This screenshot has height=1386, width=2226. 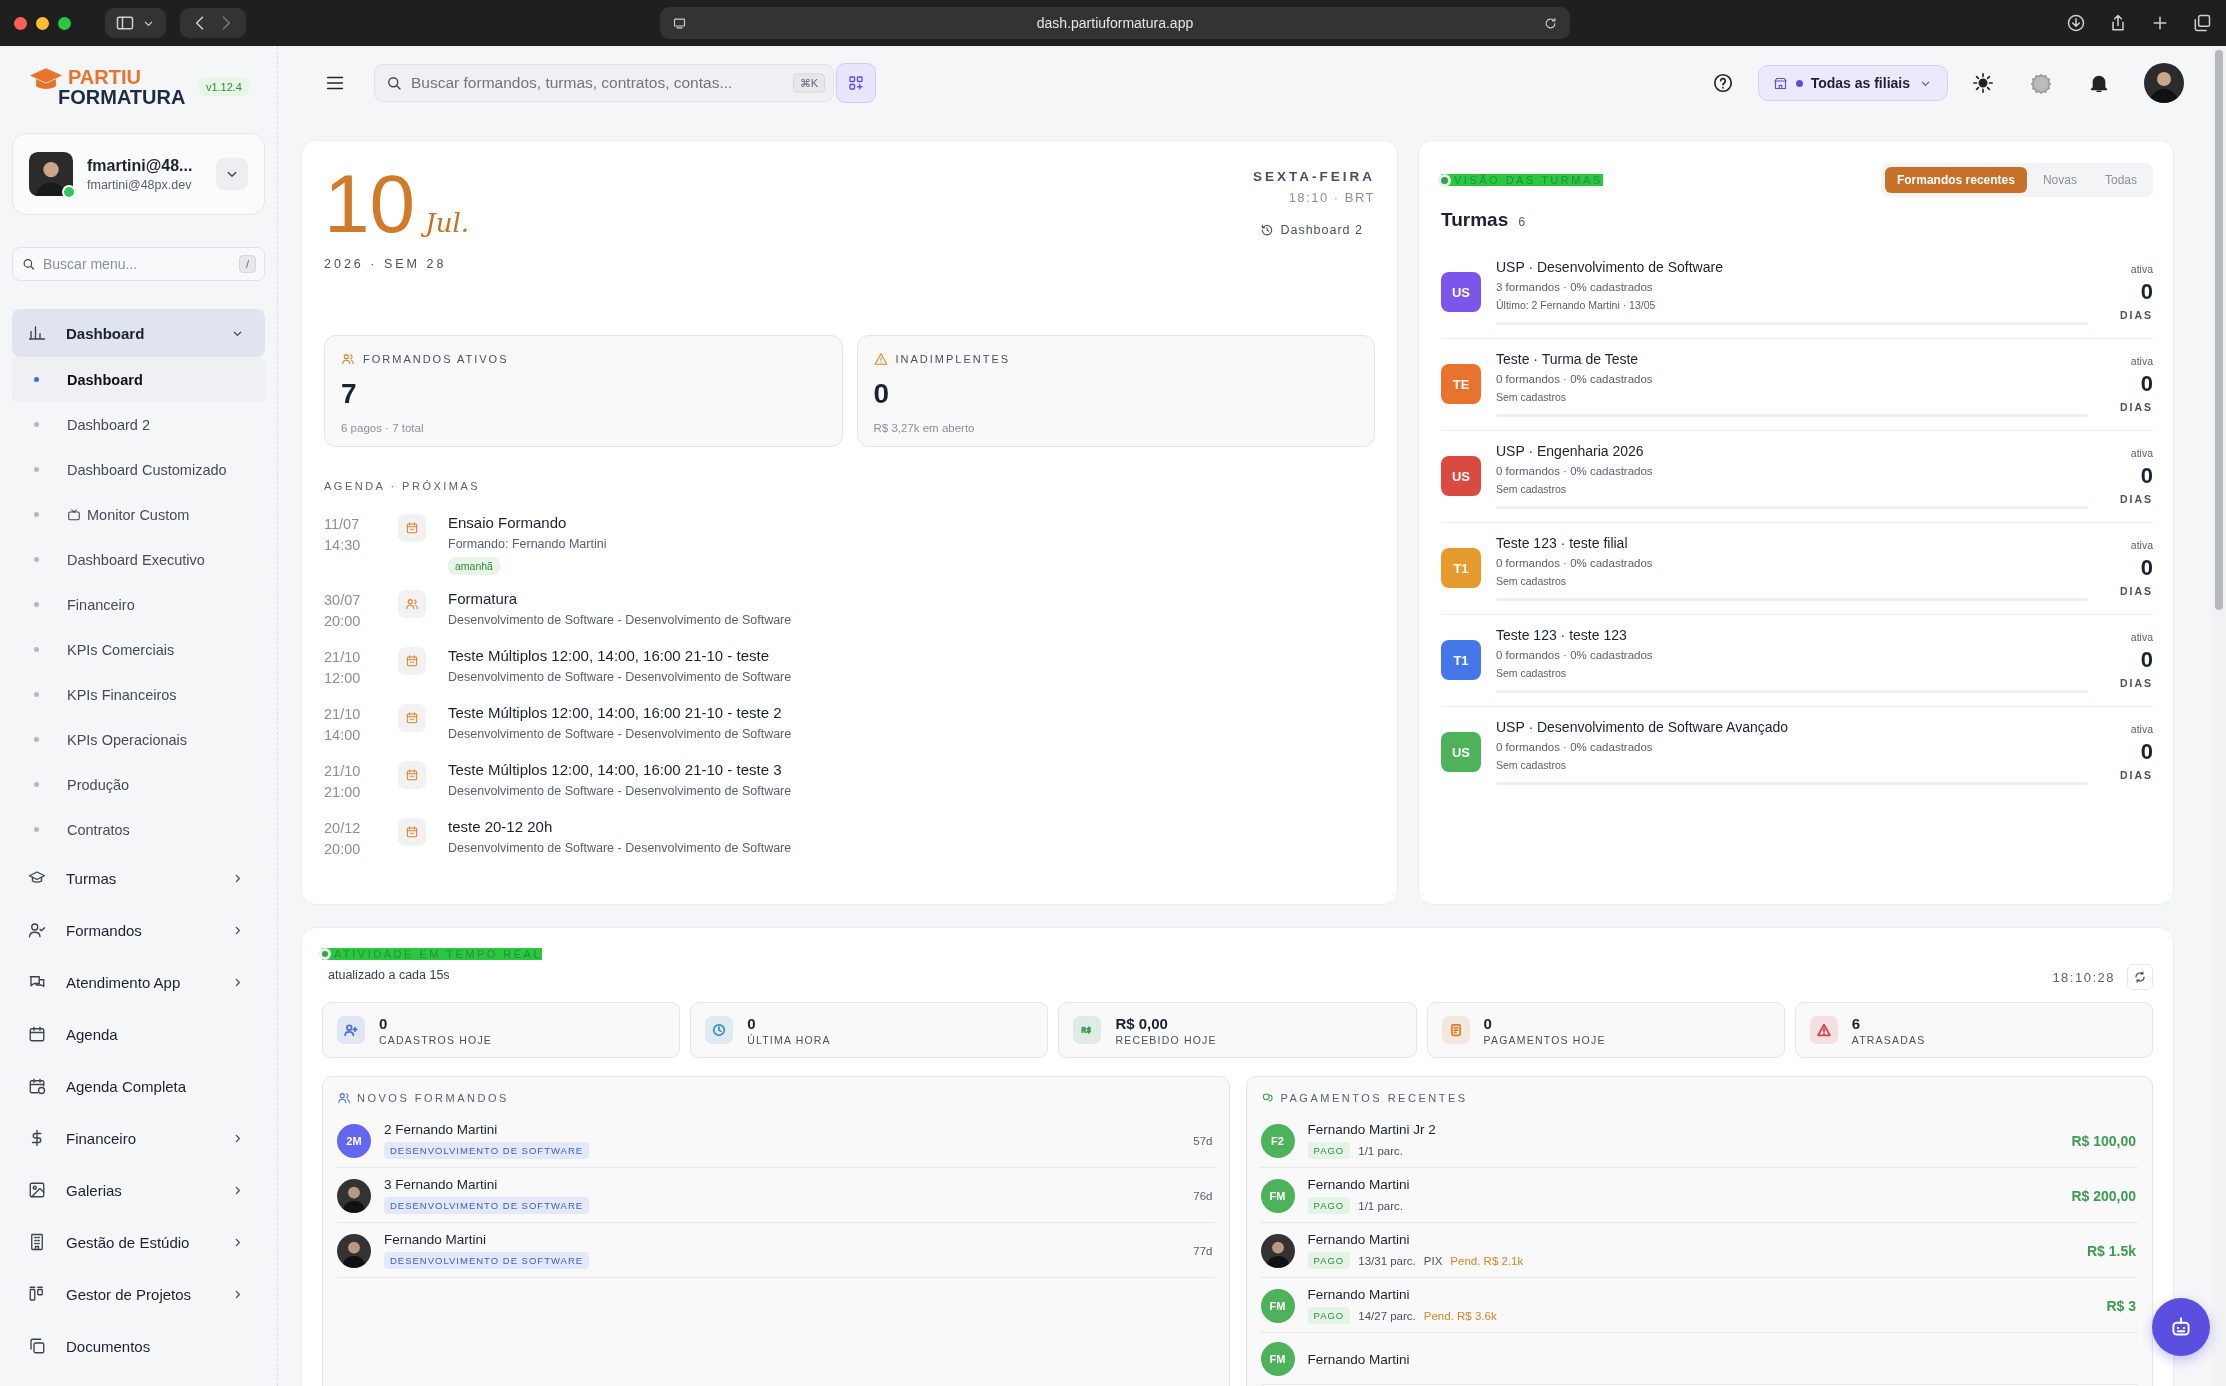 I want to click on installments: 13/31 parc., so click(x=1387, y=1260).